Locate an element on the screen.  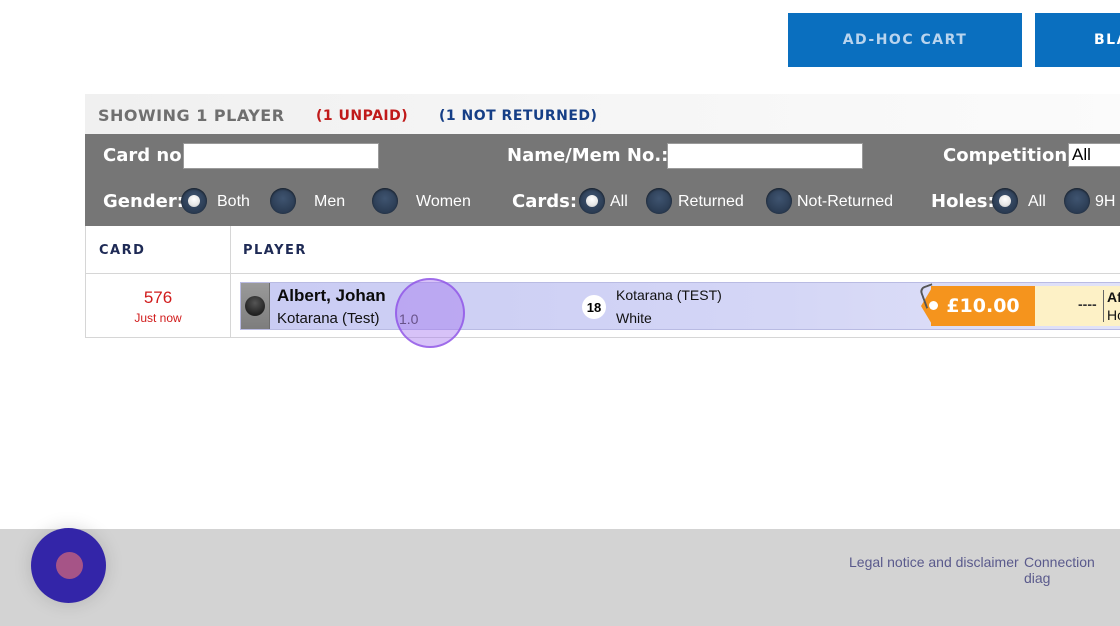
holes-9h-radio is located at coordinates (1077, 201).